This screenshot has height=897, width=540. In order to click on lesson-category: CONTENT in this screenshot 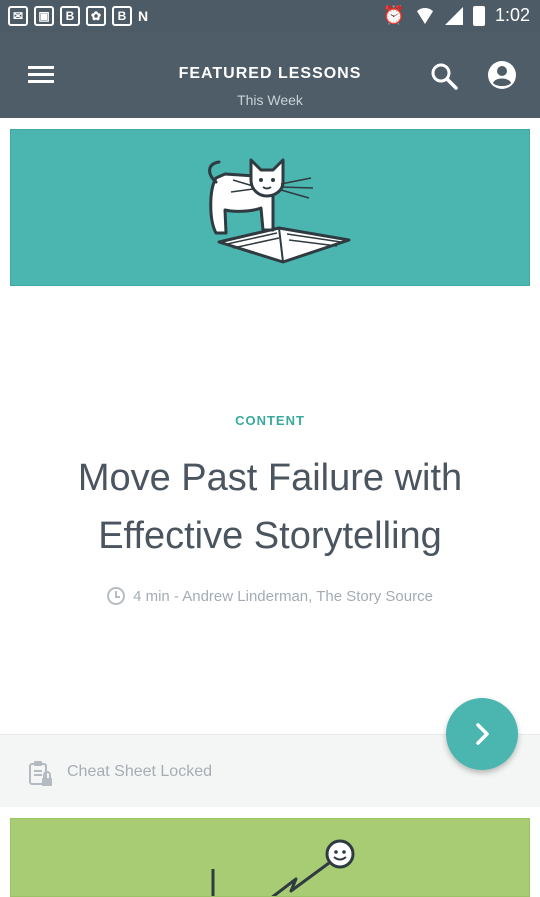, I will do `click(270, 420)`.